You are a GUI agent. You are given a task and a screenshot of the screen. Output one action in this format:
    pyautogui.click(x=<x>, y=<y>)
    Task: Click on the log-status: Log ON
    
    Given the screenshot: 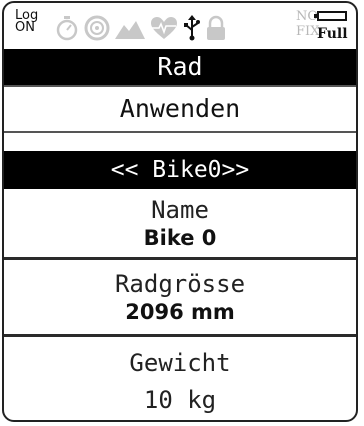 What is the action you would take?
    pyautogui.click(x=26, y=22)
    